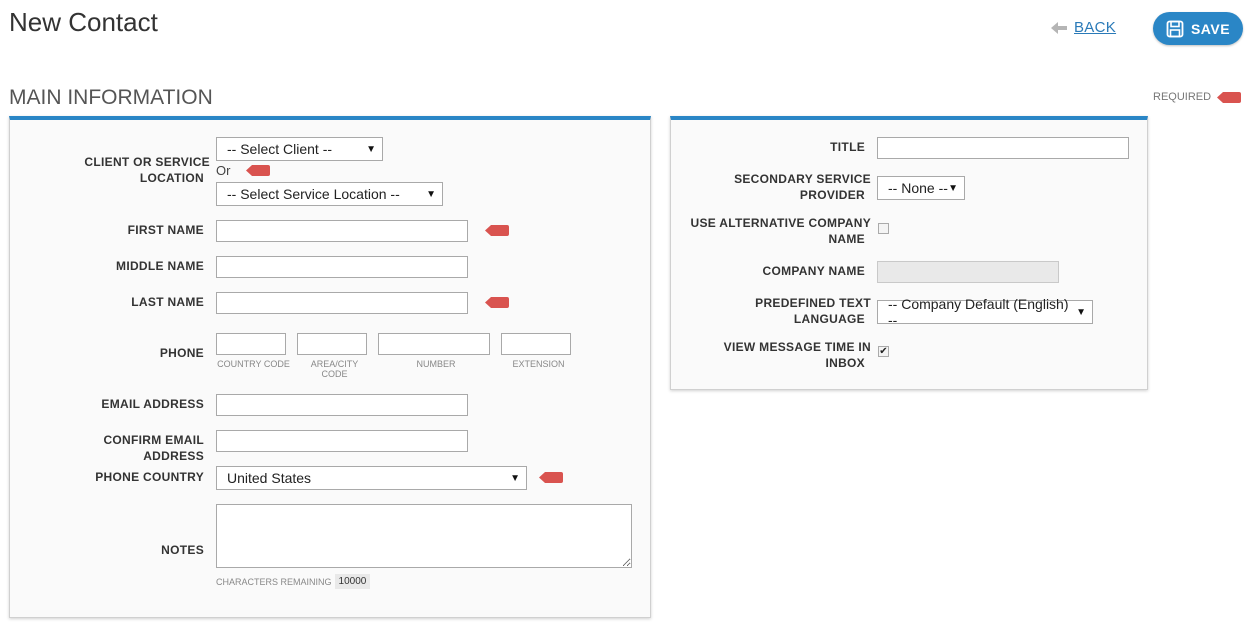 The height and width of the screenshot is (624, 1252). Describe the element at coordinates (829, 319) in the screenshot. I see `predefined-line2: LANGUAGE` at that location.